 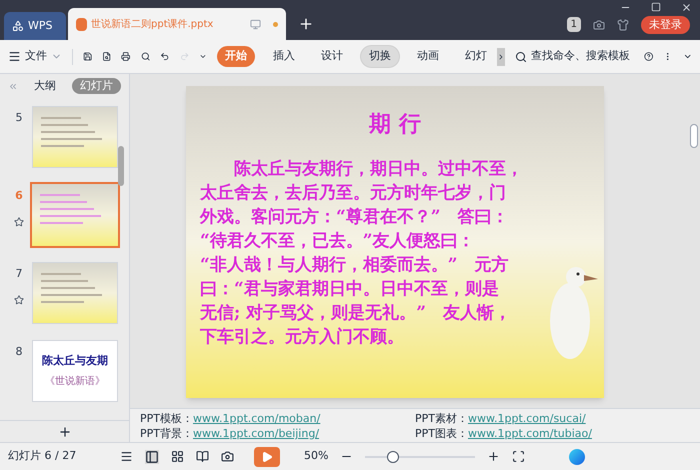 I want to click on assistant-orb-icon, so click(x=577, y=456).